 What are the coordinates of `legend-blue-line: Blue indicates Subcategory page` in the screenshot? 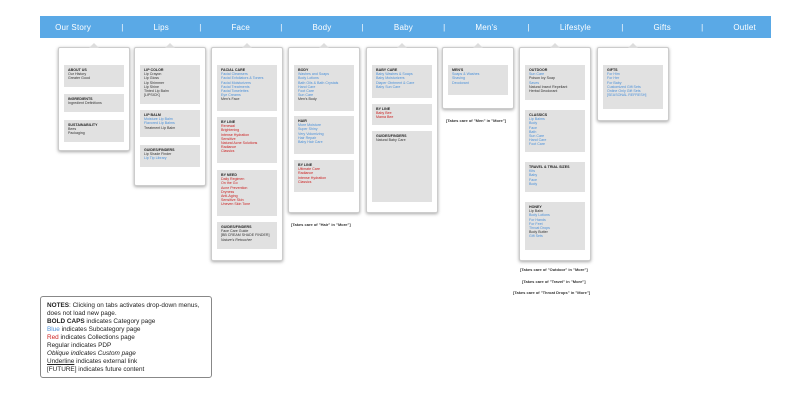 It's located at (126, 330).